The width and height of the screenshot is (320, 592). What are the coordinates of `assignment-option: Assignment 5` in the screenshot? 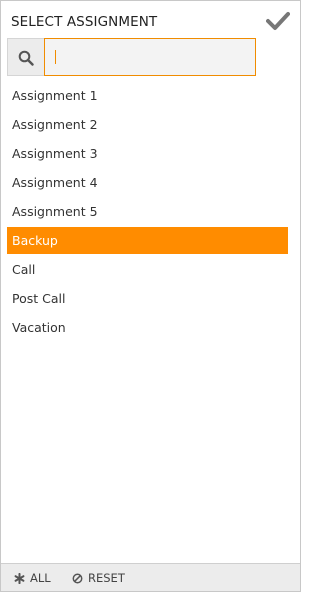 It's located at (147, 211).